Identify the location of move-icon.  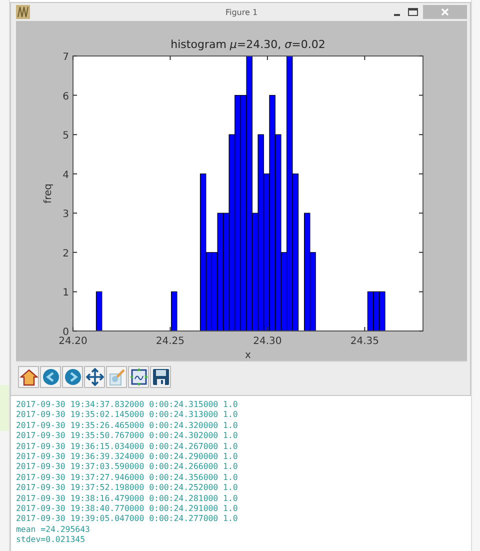
(95, 377).